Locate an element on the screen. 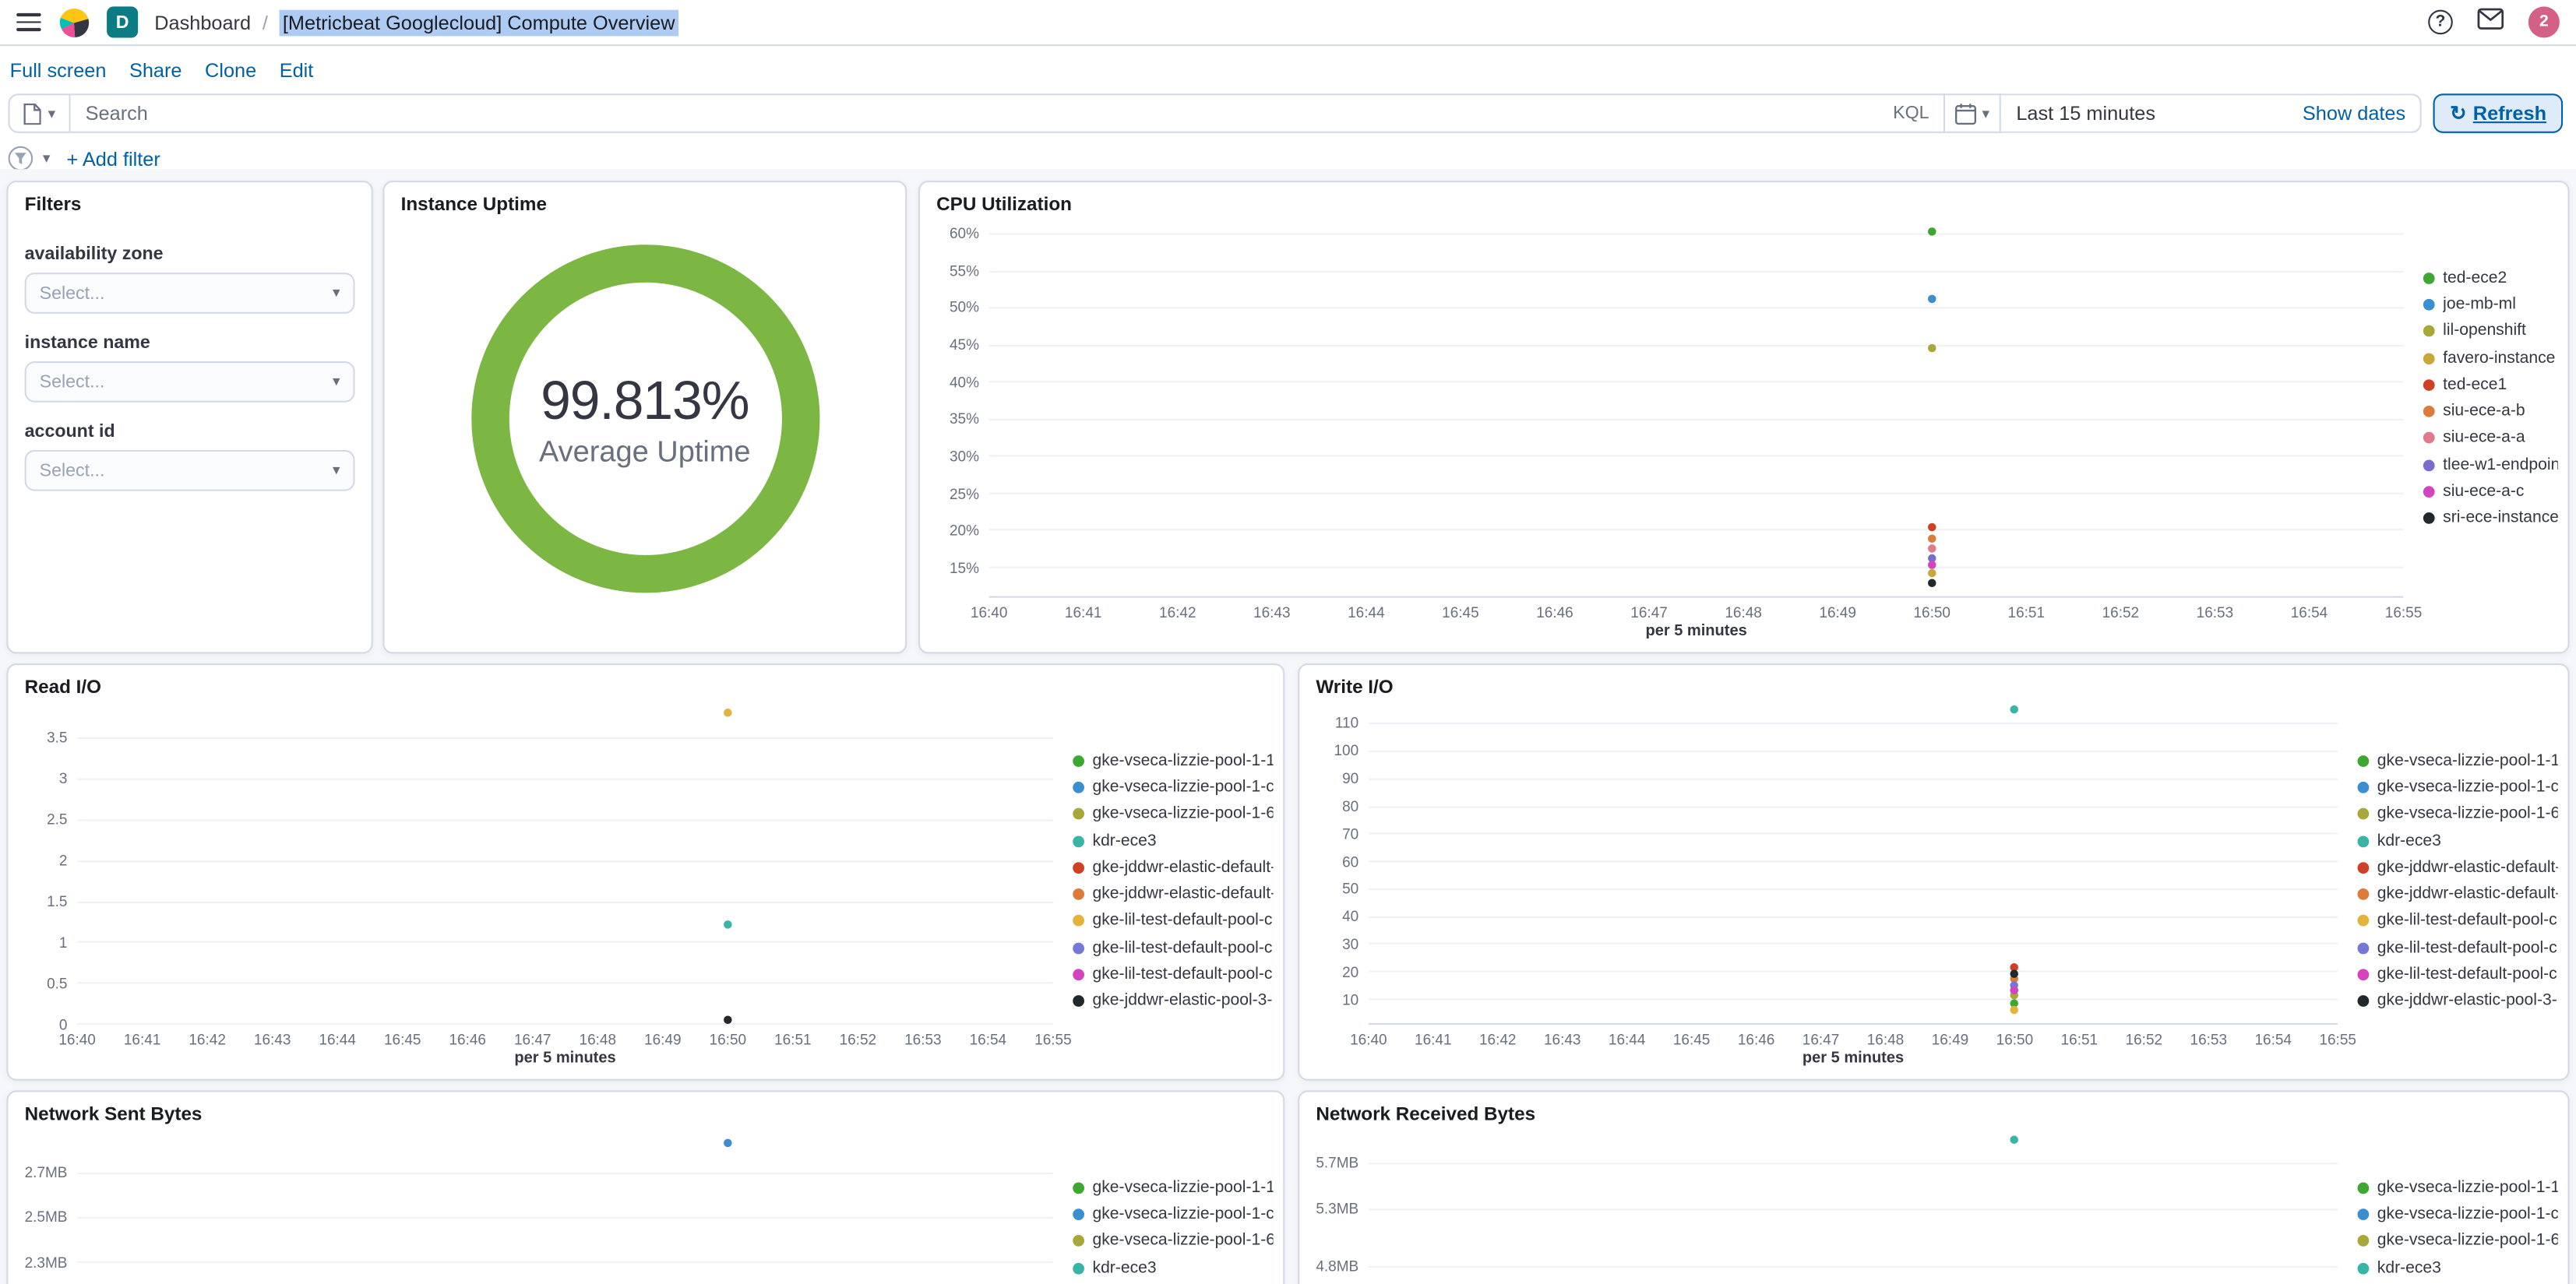 The height and width of the screenshot is (1284, 2576). user-avatar: 2 is located at coordinates (2544, 22).